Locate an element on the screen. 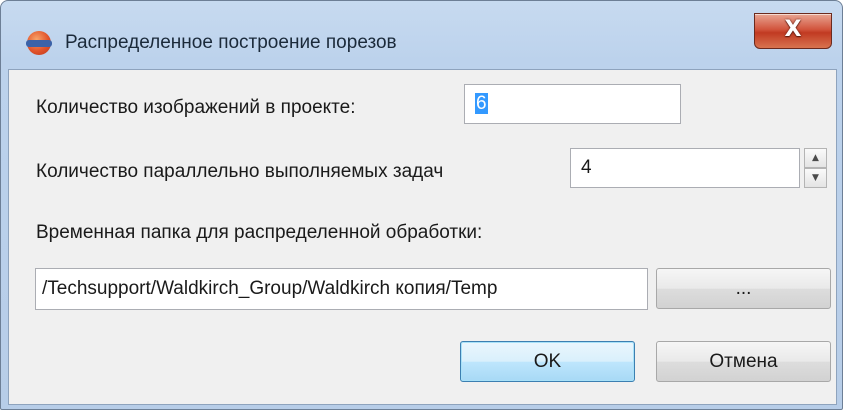  images-count-field: 6 is located at coordinates (572, 104).